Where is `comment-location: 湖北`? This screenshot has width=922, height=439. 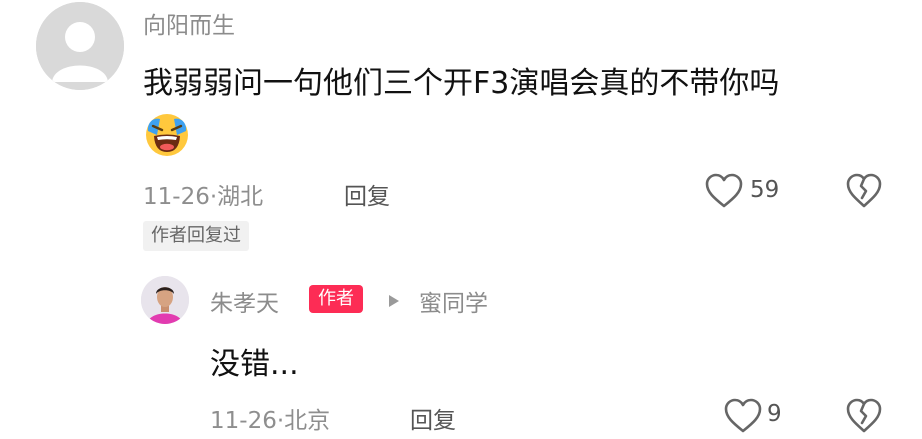
comment-location: 湖北 is located at coordinates (240, 197).